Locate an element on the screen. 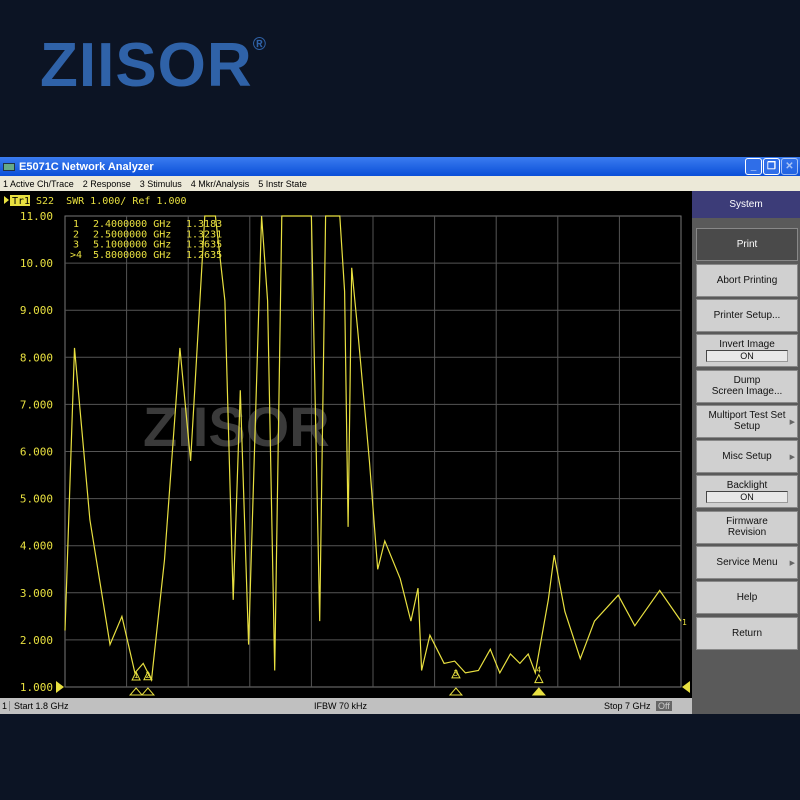 The width and height of the screenshot is (800, 800). softkey-abort-printing: Abort Printing is located at coordinates (747, 280).